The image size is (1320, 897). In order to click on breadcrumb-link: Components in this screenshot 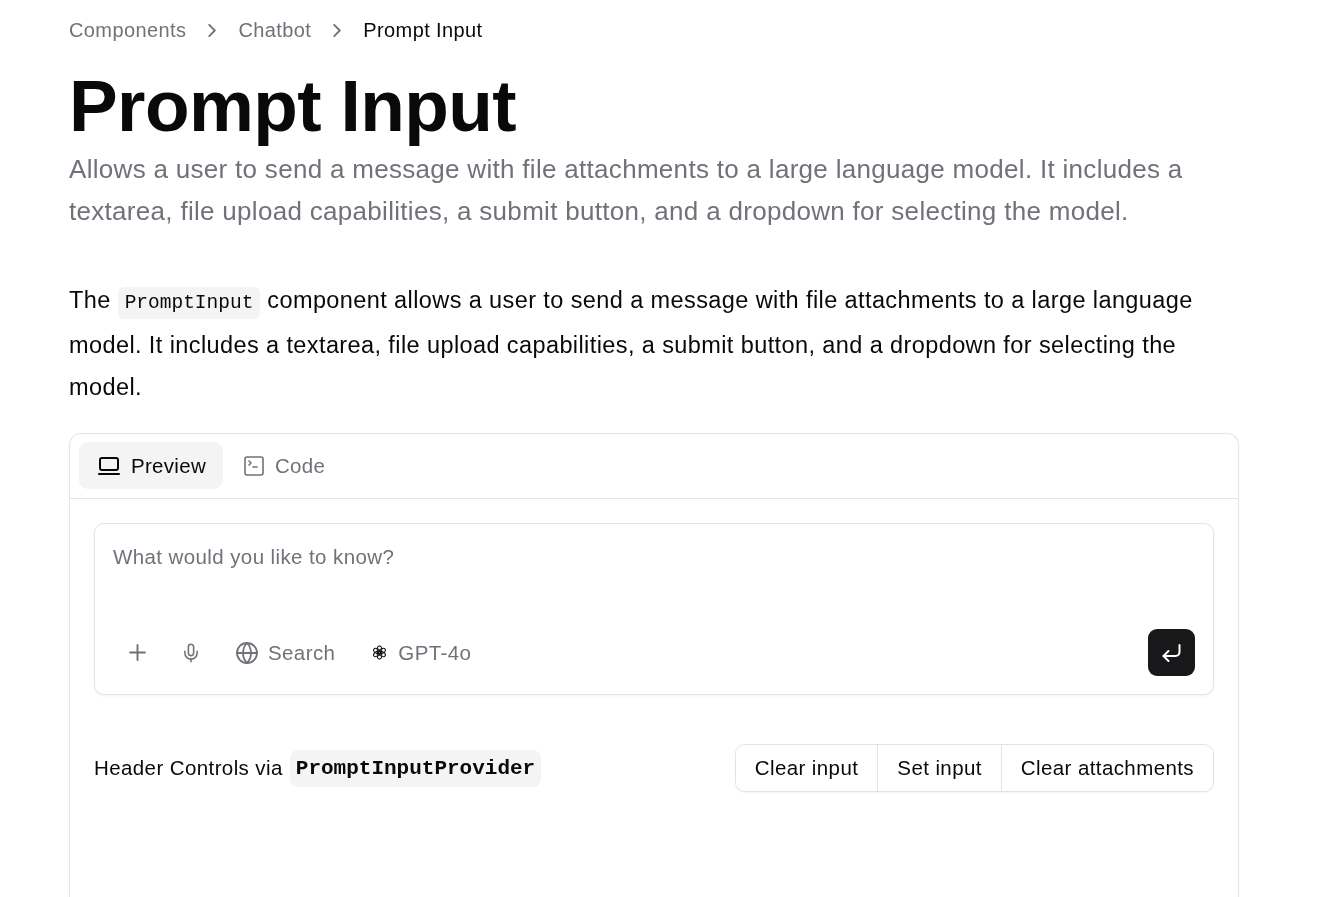, I will do `click(128, 30)`.